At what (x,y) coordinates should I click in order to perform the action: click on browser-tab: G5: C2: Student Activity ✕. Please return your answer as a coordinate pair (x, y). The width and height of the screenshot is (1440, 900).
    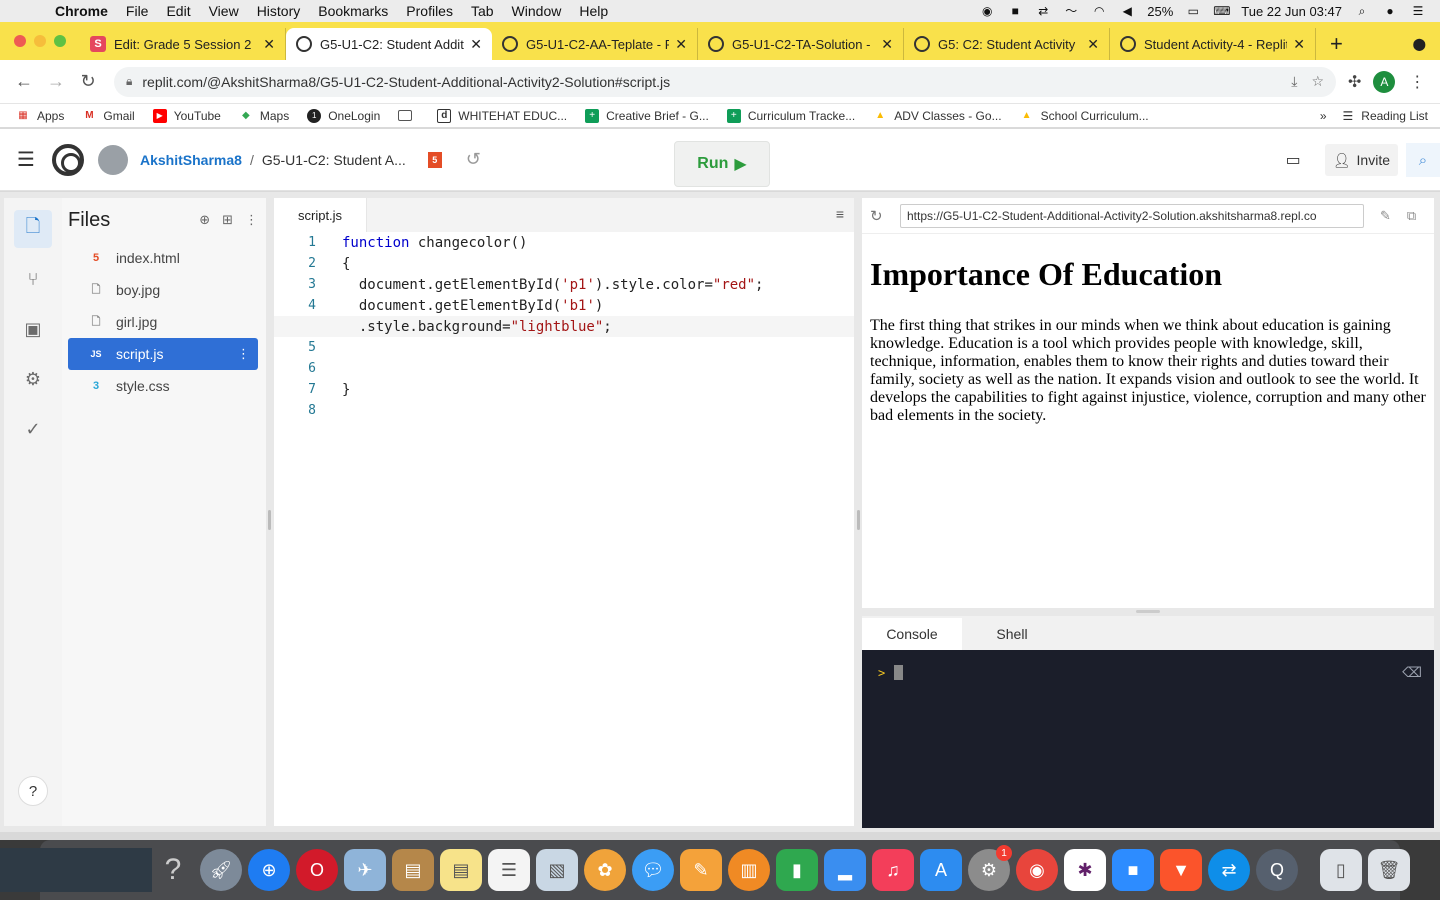
    Looking at the image, I should click on (1007, 44).